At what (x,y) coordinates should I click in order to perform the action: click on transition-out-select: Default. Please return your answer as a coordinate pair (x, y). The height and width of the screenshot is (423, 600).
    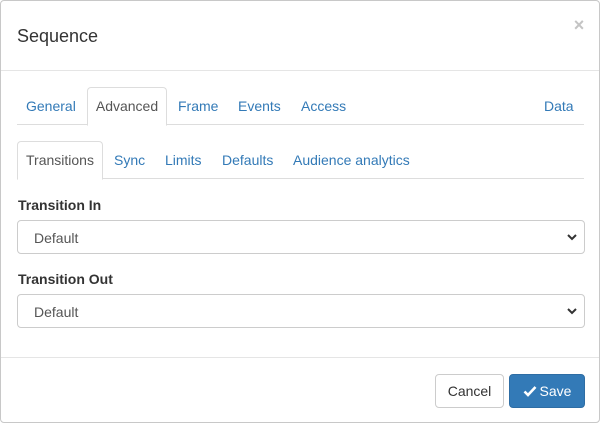
    Looking at the image, I should click on (301, 311).